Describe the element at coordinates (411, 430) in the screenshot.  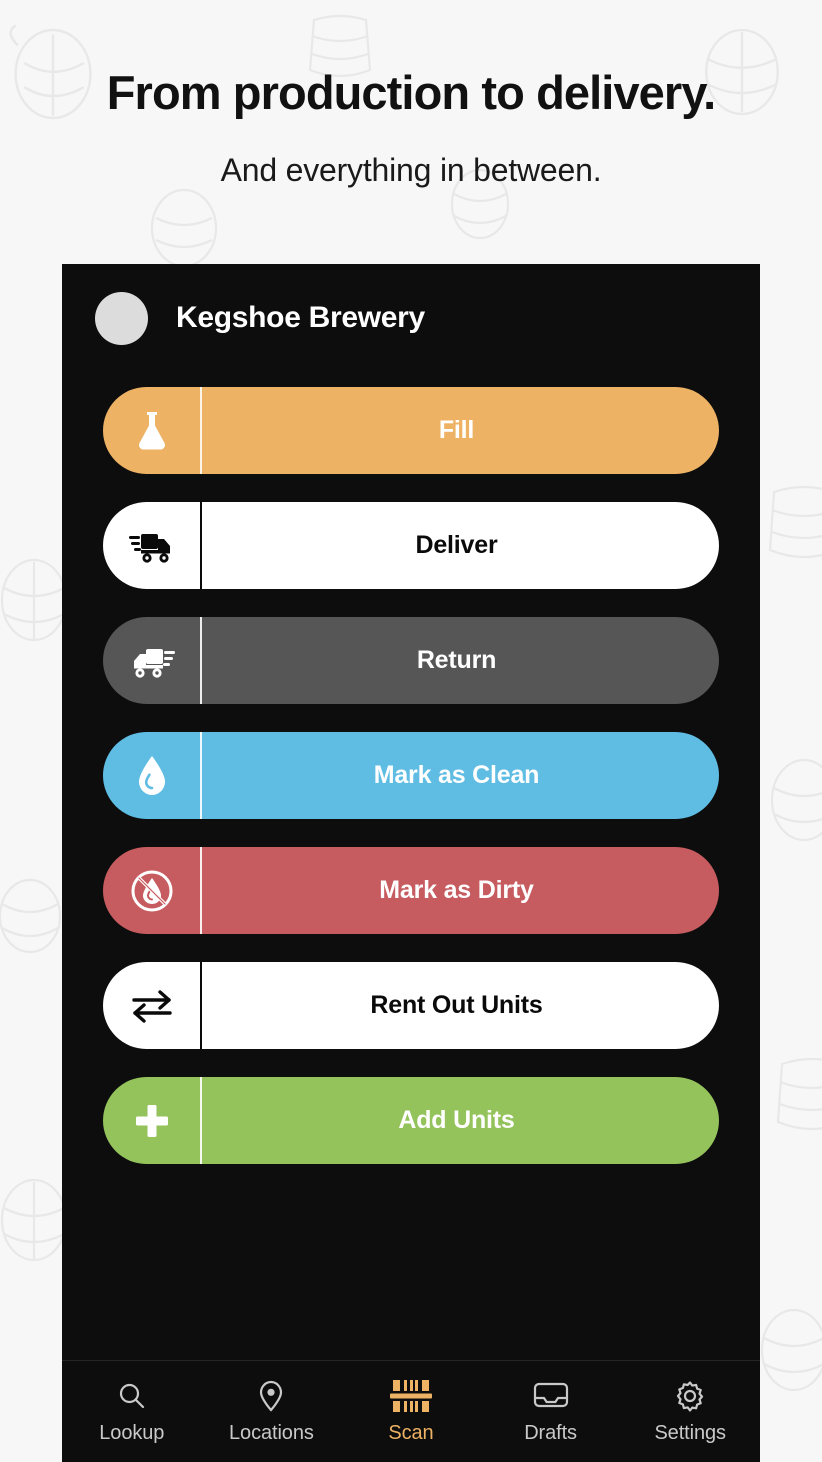
I see `fill-button: Fill` at that location.